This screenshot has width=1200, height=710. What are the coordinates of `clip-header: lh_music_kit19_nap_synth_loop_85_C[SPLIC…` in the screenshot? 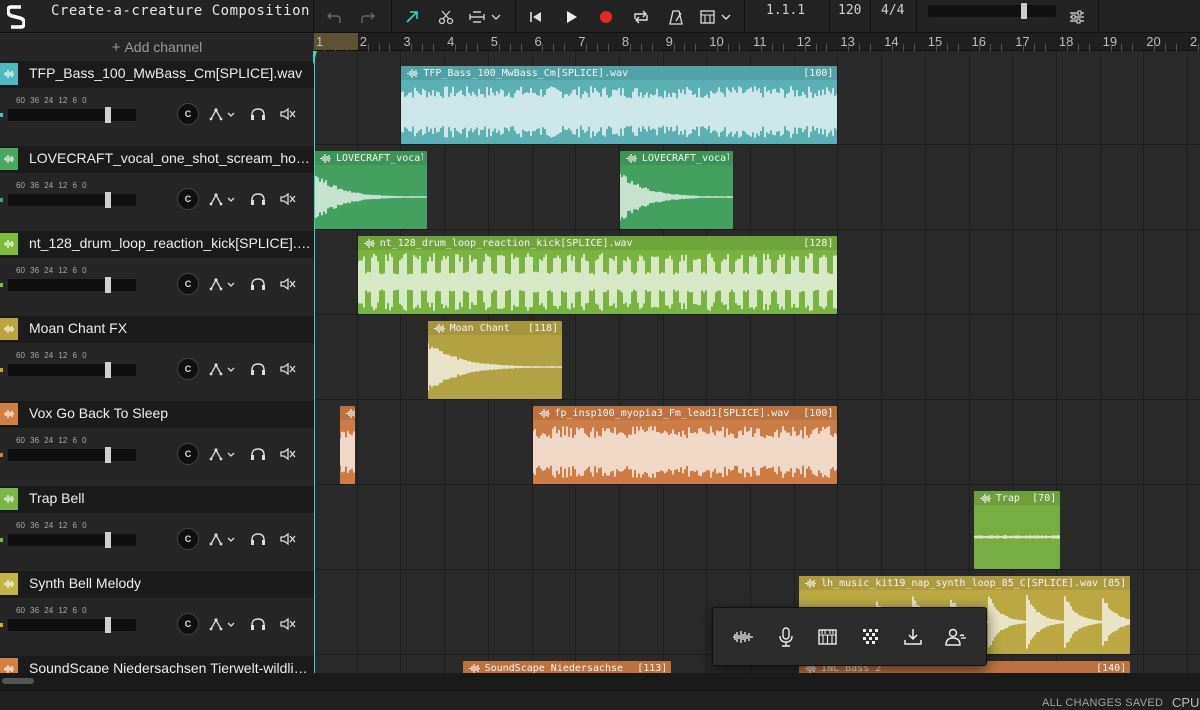 It's located at (965, 583).